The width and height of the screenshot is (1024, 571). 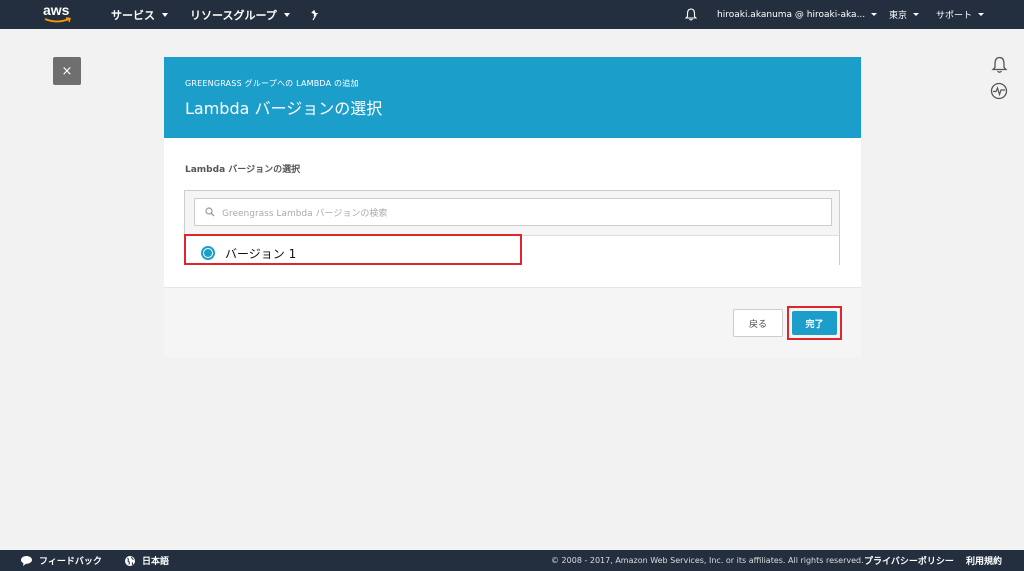 I want to click on pin-icon, so click(x=315, y=14).